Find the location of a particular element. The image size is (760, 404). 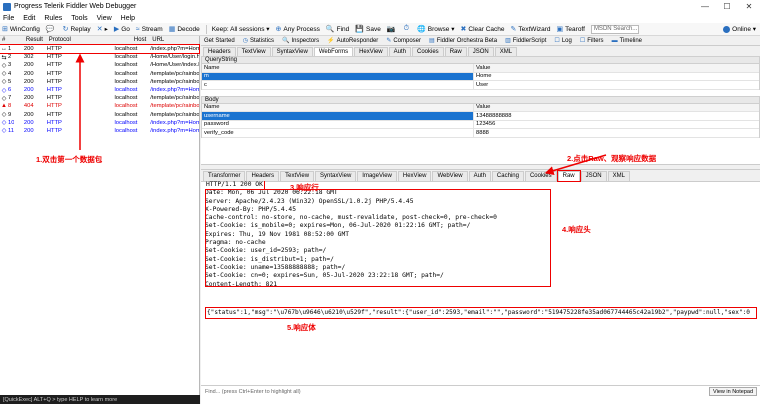

toolbar-item: 🌐 Browse ▾ is located at coordinates (435, 29).